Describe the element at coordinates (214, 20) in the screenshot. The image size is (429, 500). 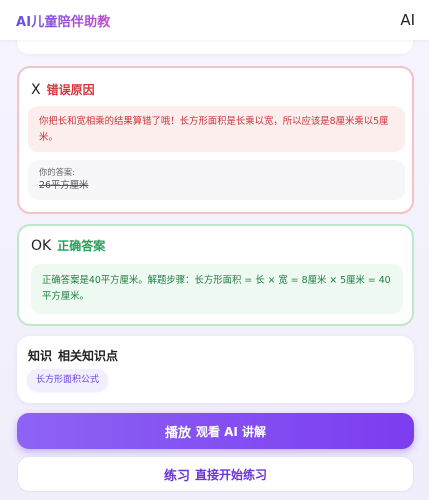
I see `app-header: AI儿童陪伴助教 AI` at that location.